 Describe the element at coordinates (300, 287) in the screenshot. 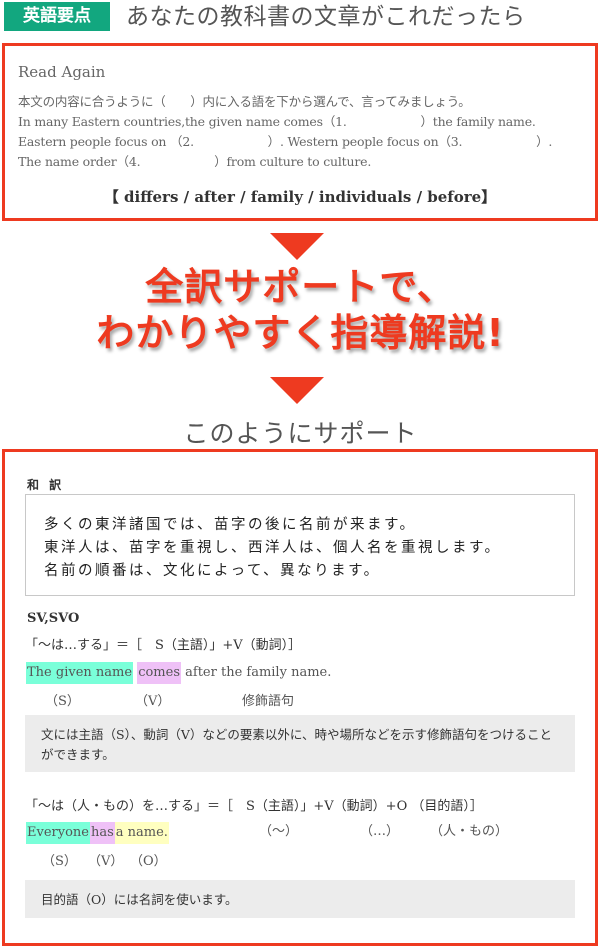

I see `promo-line-1: 全訳サポートで、` at that location.